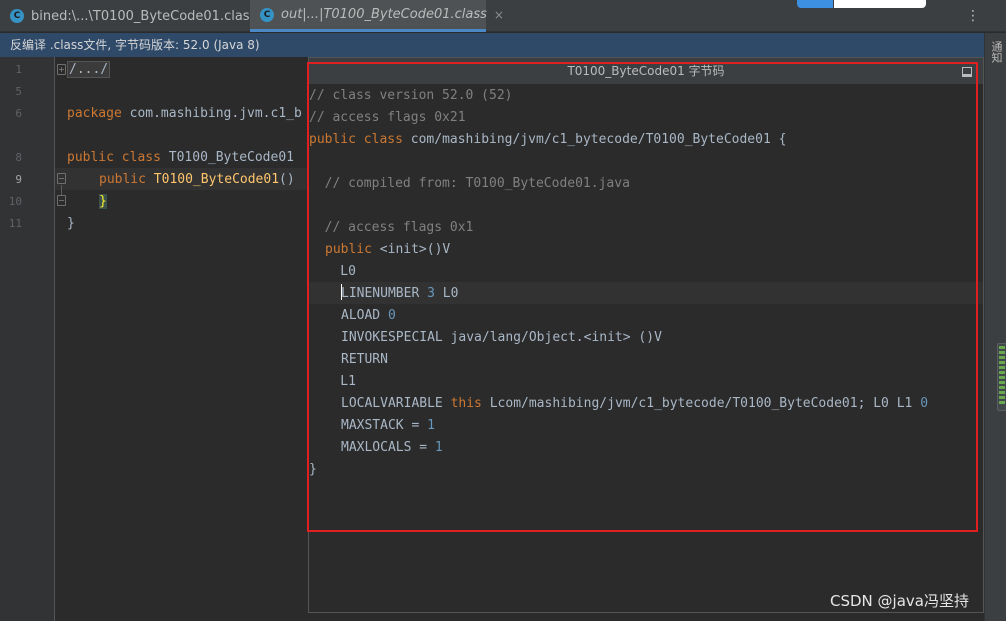  What do you see at coordinates (144, 16) in the screenshot?
I see `tab-label: bined:\...\T0100_ByteCode01.class` at bounding box center [144, 16].